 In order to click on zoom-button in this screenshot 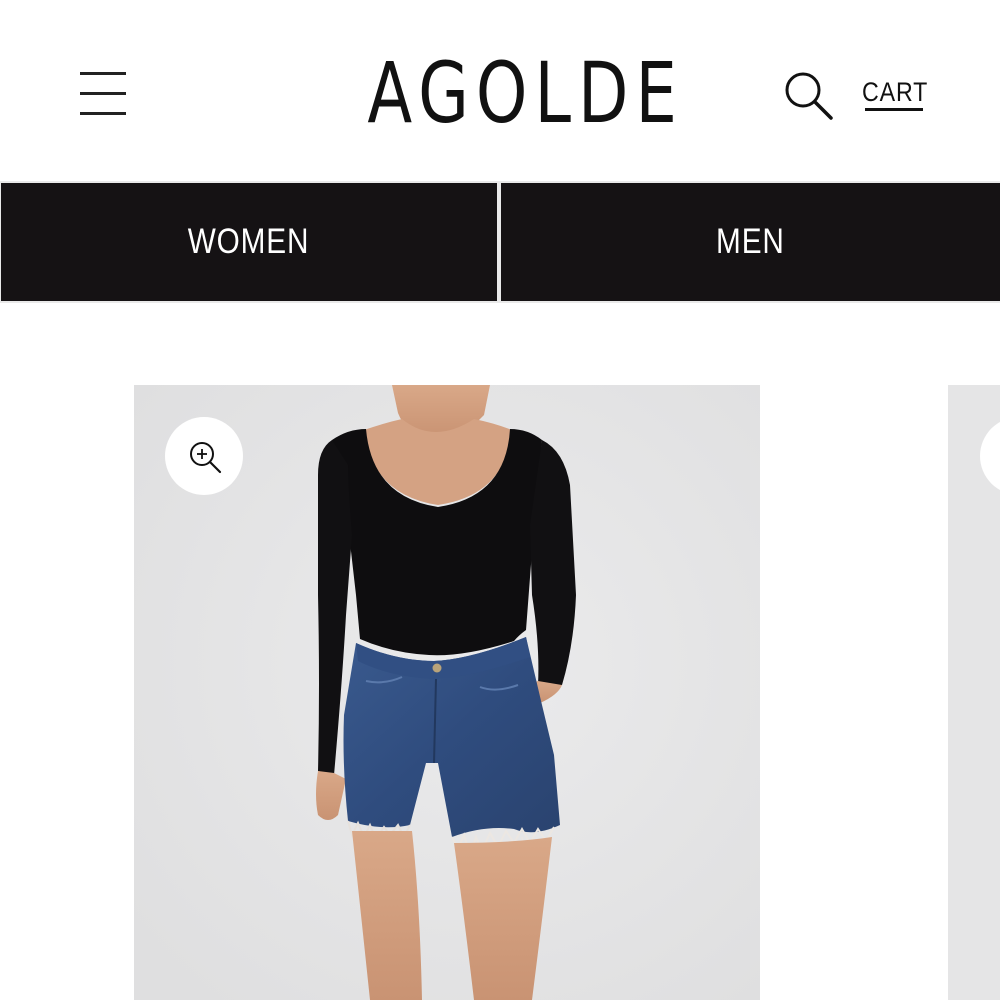, I will do `click(204, 456)`.